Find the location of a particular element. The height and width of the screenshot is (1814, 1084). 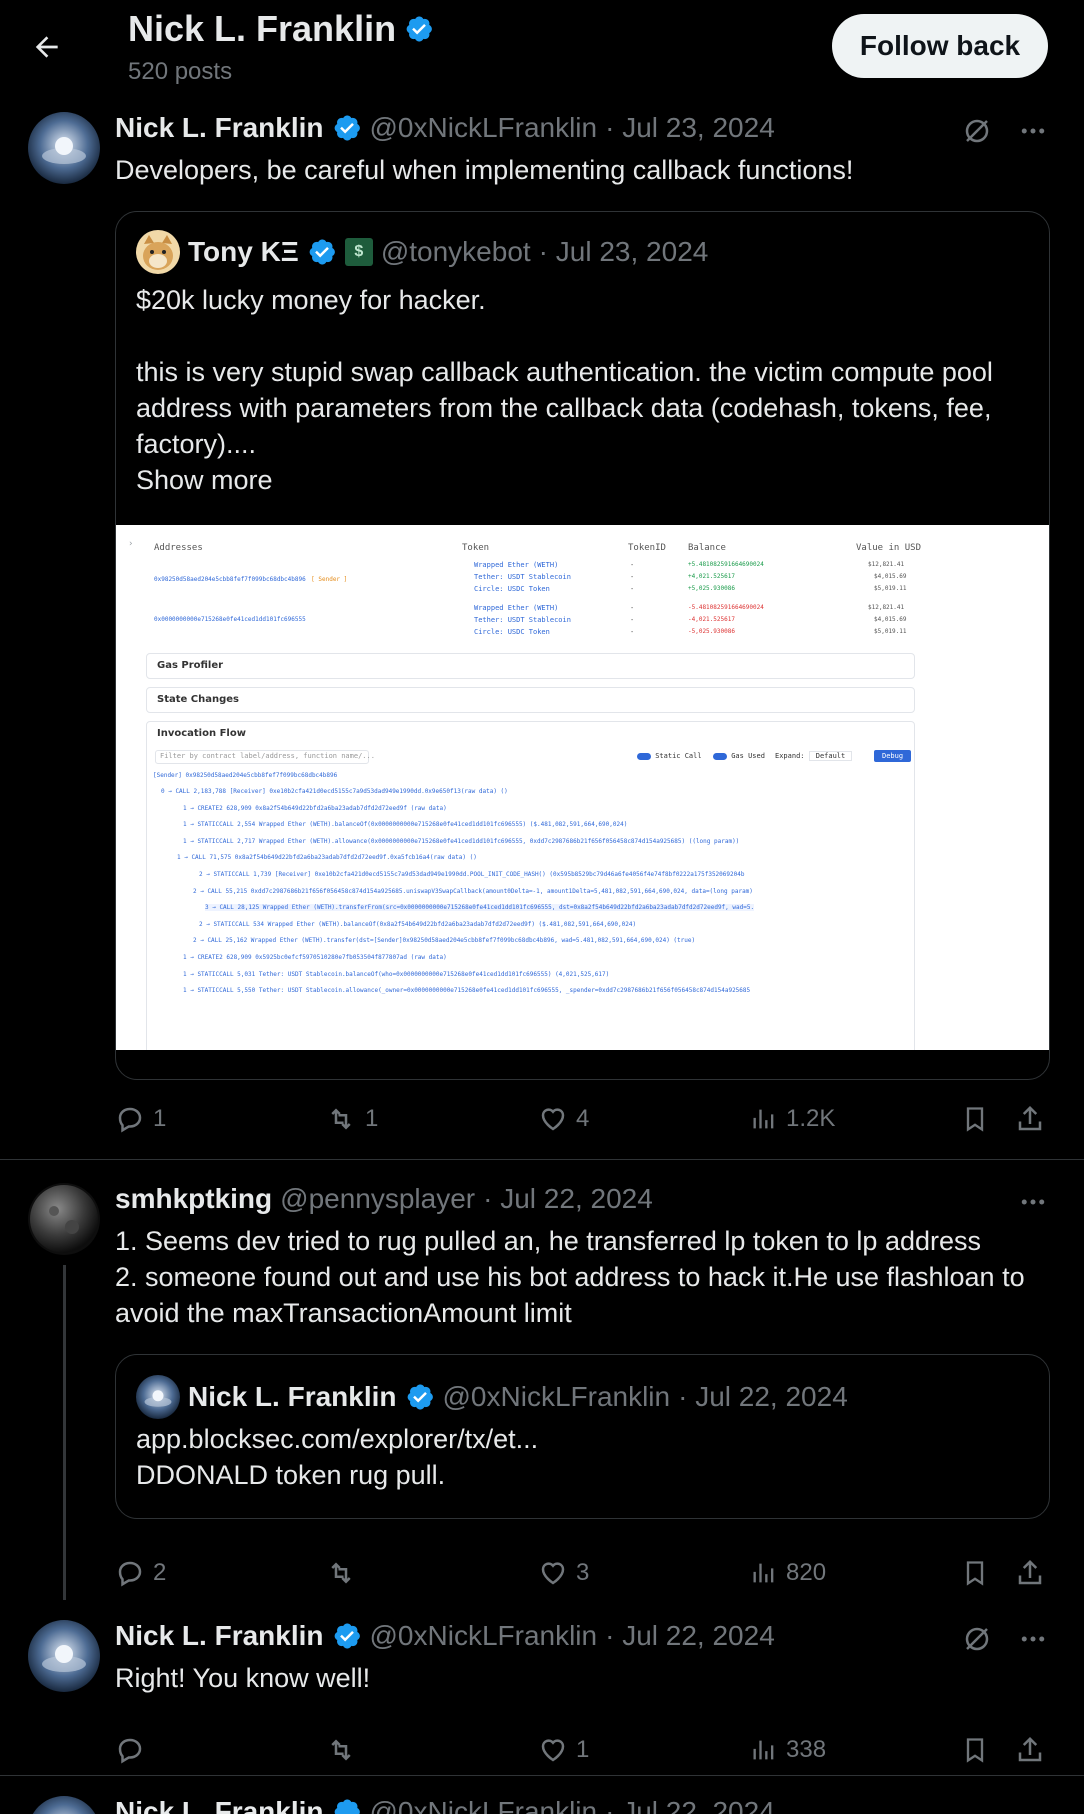

repost-button: 1 is located at coordinates (351, 1119).